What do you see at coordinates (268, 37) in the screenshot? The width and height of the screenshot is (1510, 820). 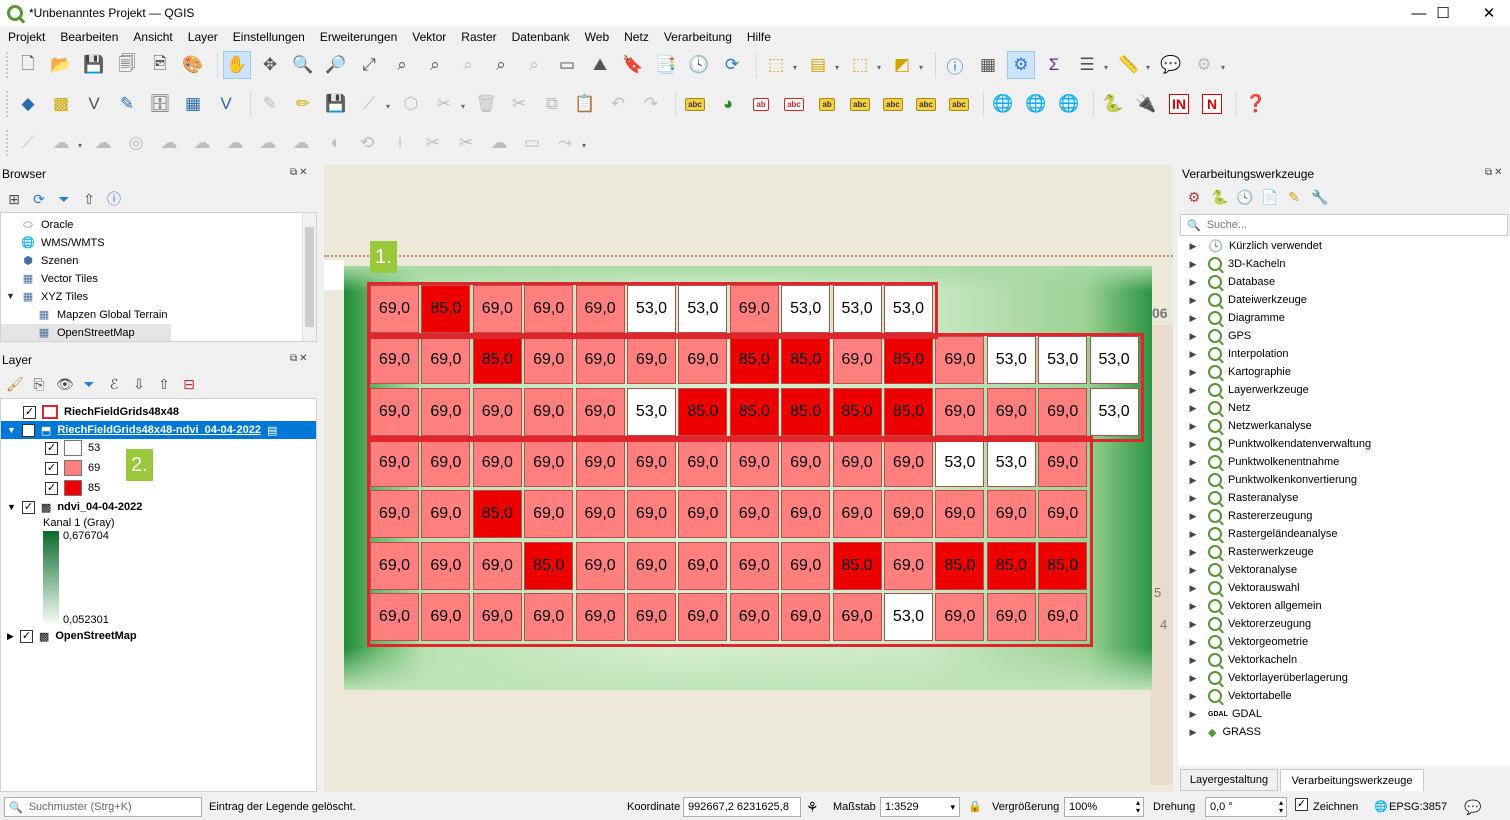 I see `menu-einstellungen: Einstellungen` at bounding box center [268, 37].